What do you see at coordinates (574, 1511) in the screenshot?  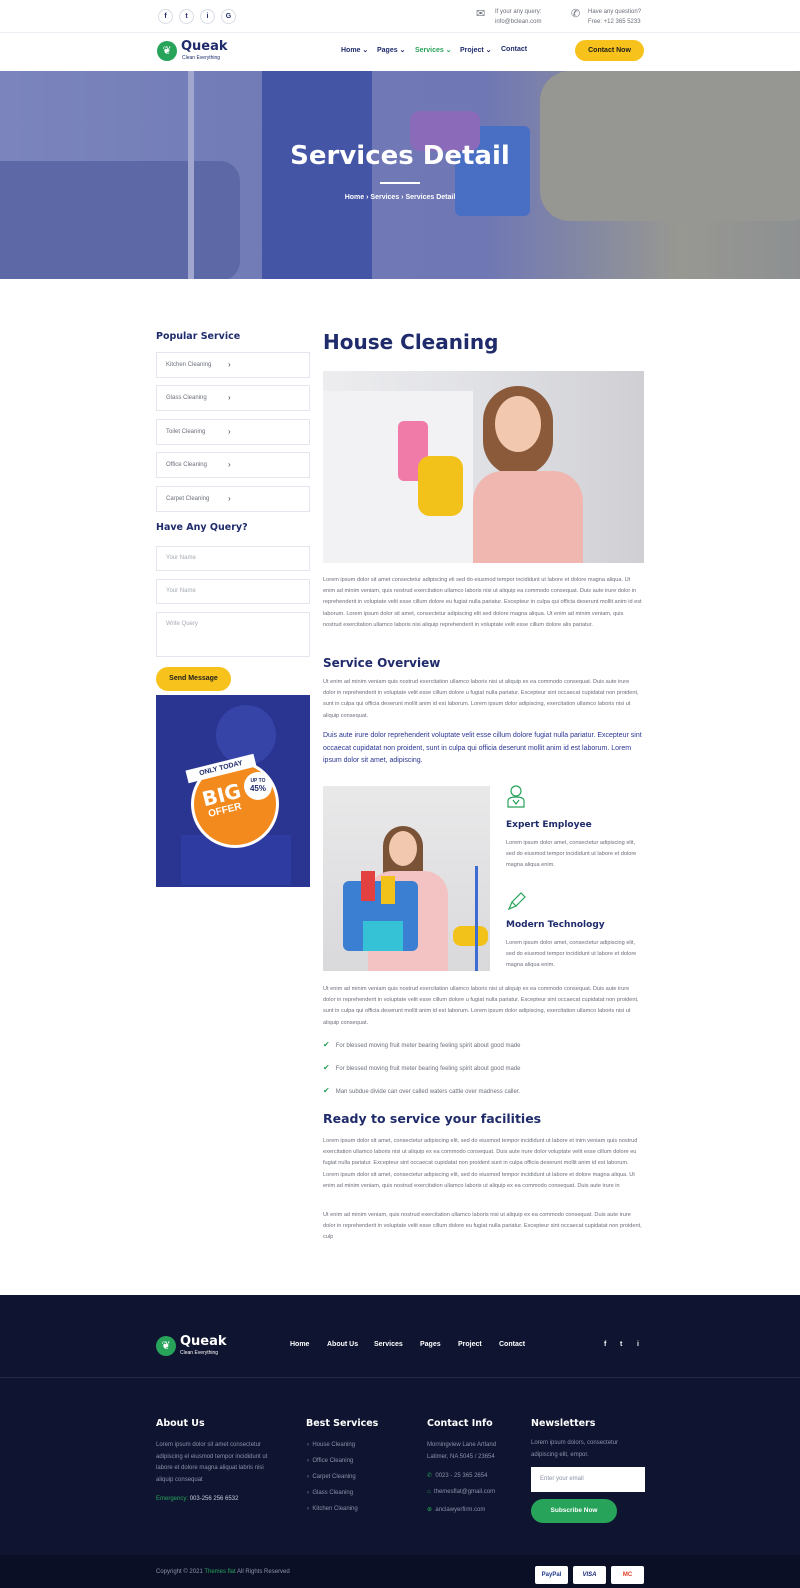 I see `subscribe-button: Subscribe Now` at bounding box center [574, 1511].